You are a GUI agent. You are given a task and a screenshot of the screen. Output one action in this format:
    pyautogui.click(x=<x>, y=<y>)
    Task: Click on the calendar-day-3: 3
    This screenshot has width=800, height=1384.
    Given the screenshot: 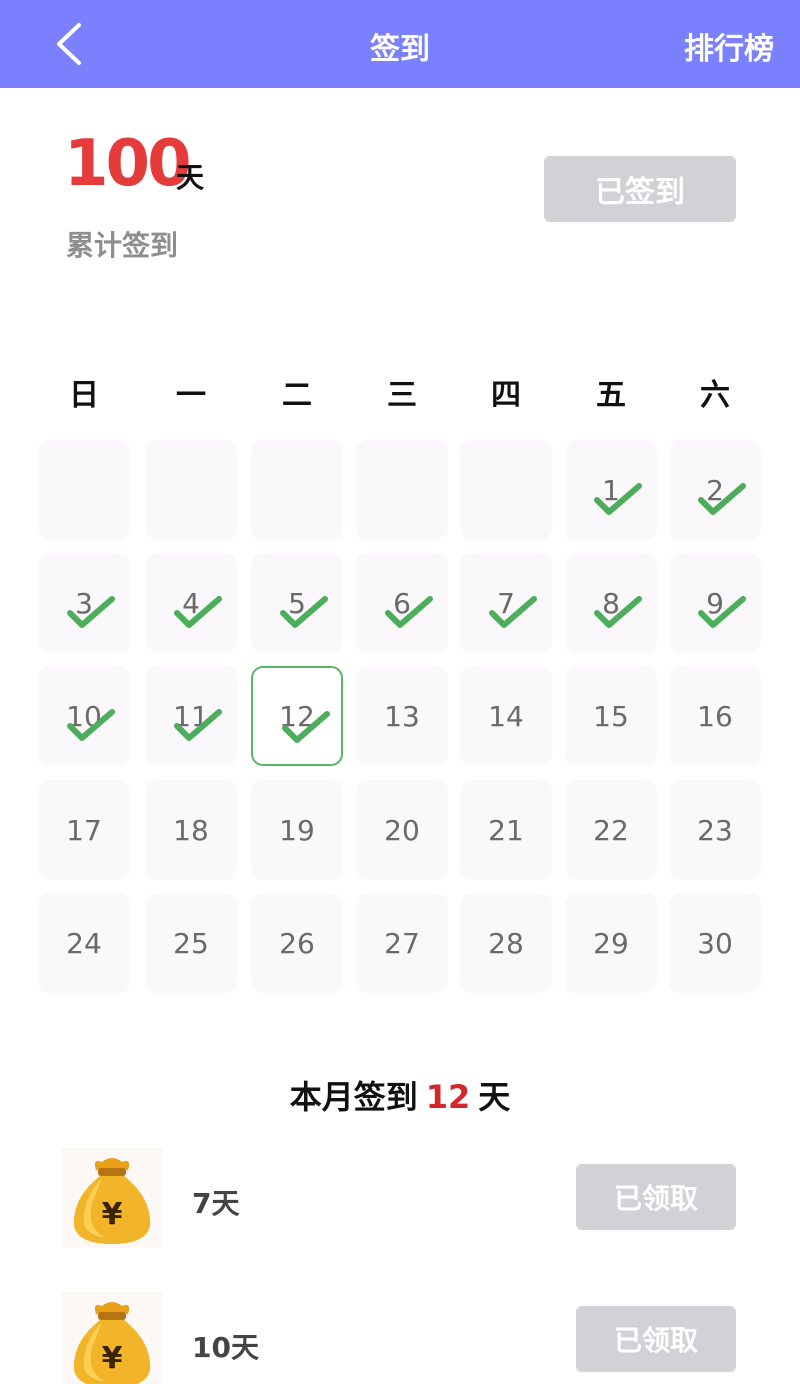 What is the action you would take?
    pyautogui.click(x=84, y=603)
    